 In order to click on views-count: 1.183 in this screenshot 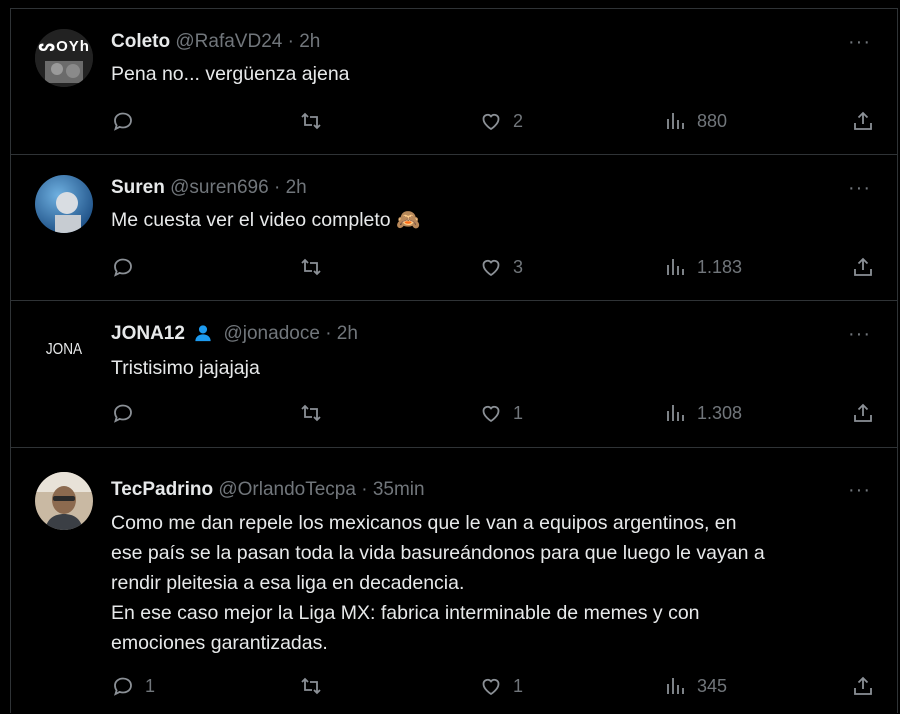, I will do `click(720, 266)`.